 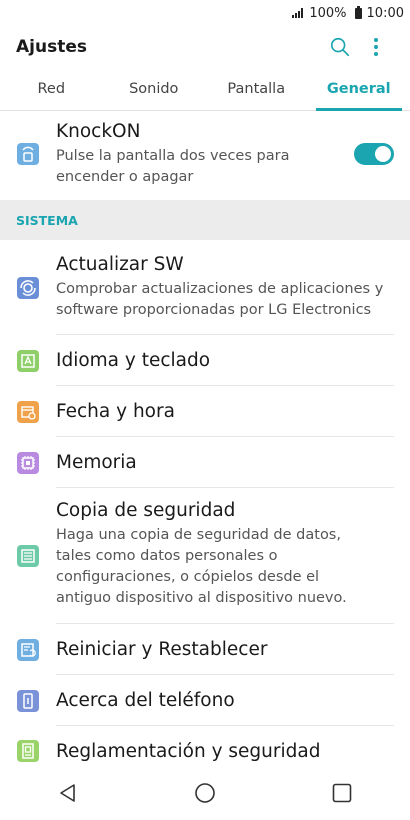 What do you see at coordinates (28, 411) in the screenshot?
I see `calendar-clock-icon` at bounding box center [28, 411].